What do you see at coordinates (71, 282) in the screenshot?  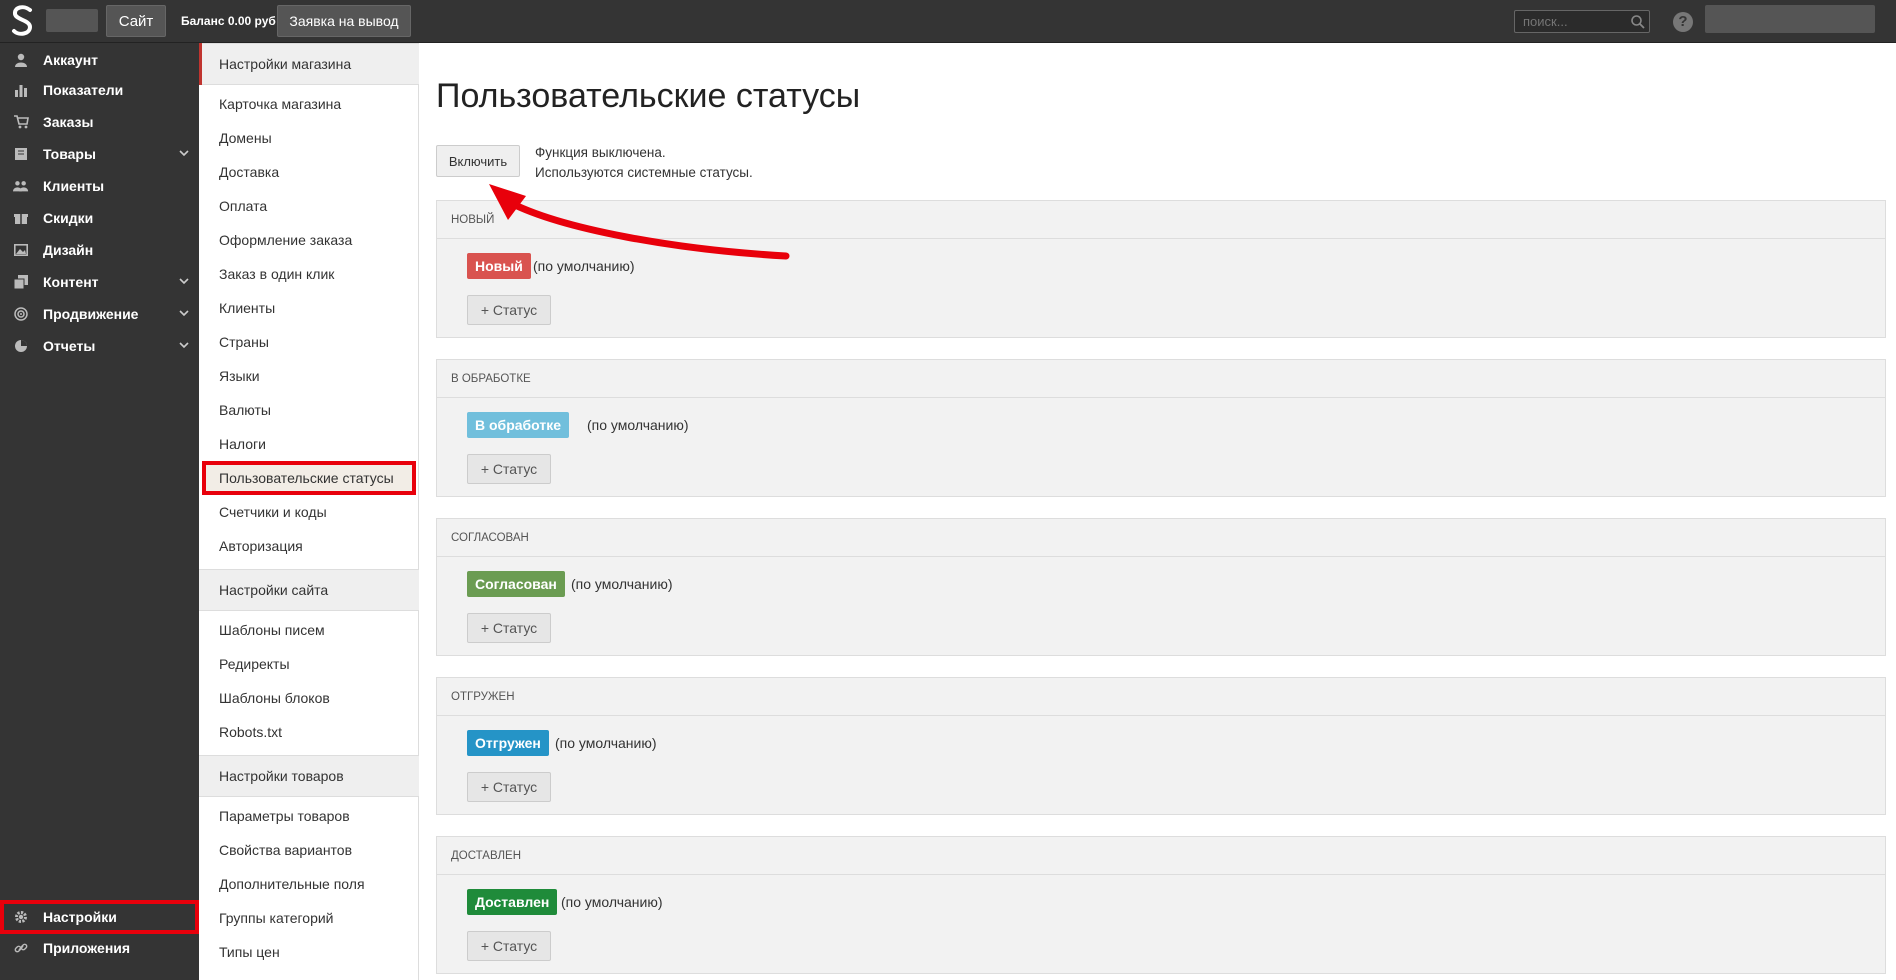 I see `sidebar-item-label: Контент` at bounding box center [71, 282].